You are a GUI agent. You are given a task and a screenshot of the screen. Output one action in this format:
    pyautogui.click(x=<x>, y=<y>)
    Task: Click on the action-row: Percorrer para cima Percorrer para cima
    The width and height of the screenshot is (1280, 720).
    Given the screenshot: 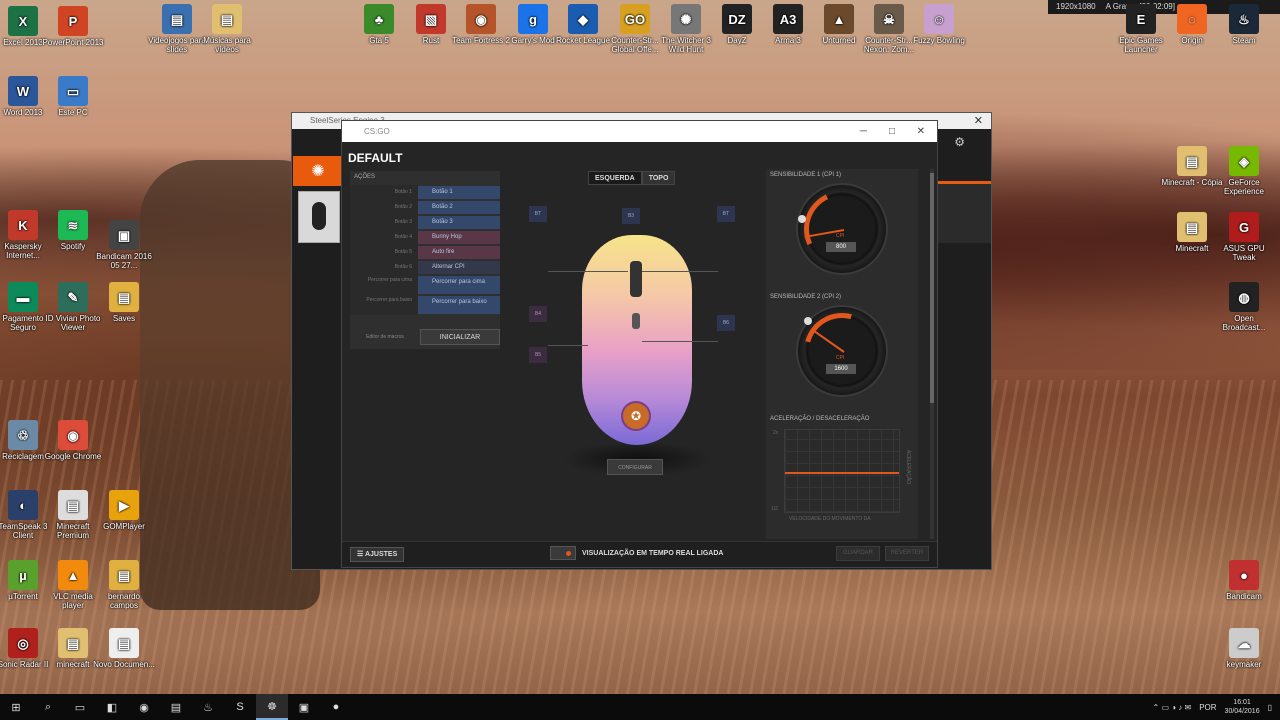 What is the action you would take?
    pyautogui.click(x=425, y=285)
    